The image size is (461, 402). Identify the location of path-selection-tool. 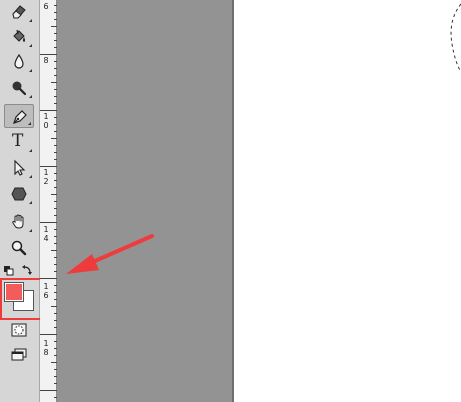
(19, 168).